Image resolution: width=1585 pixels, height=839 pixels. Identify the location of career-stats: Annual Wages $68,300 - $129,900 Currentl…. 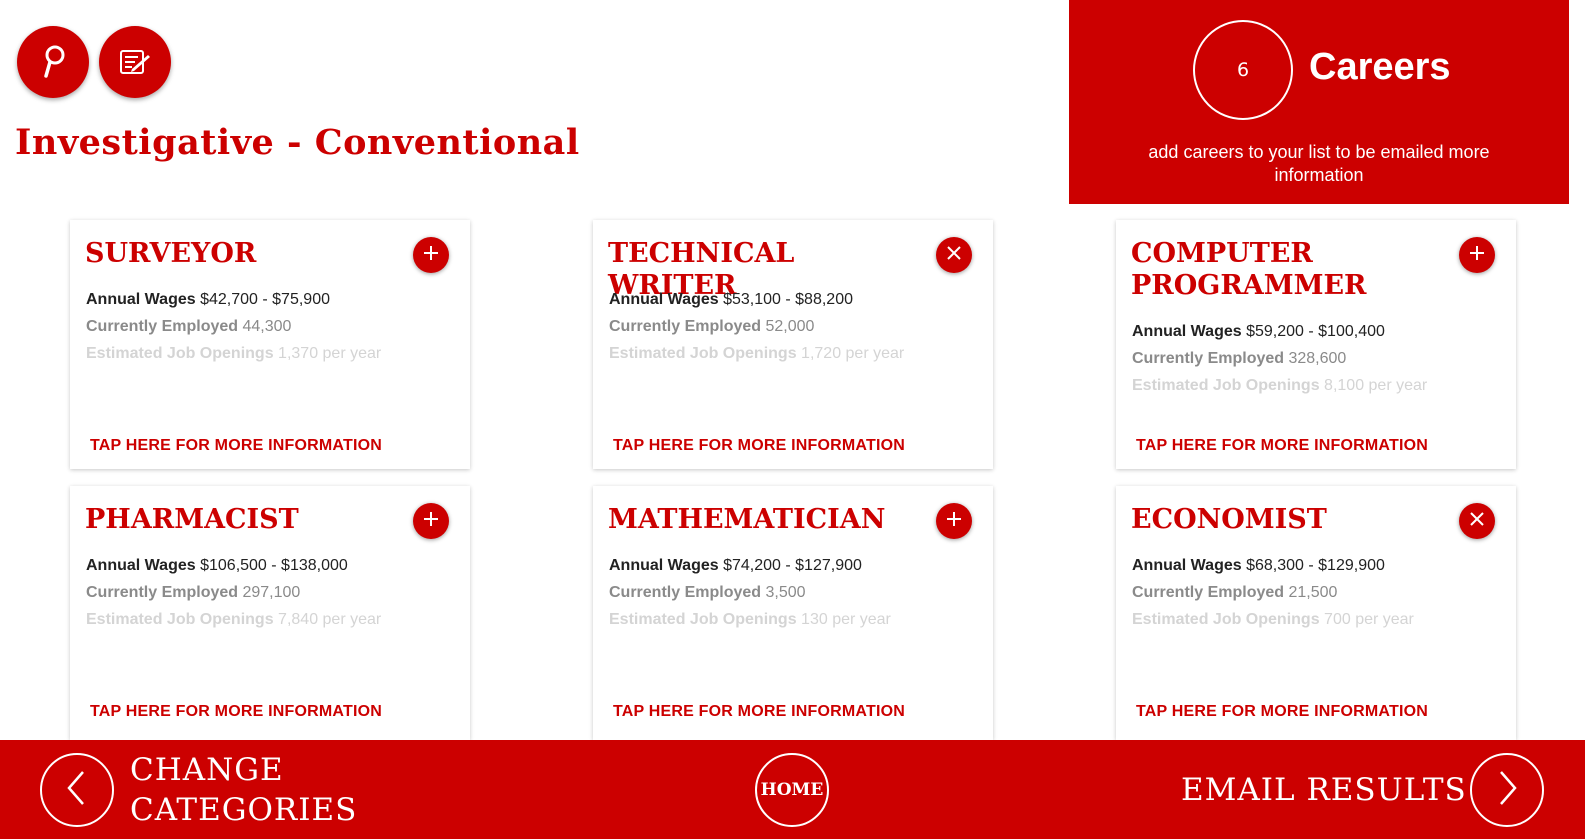
(1317, 592).